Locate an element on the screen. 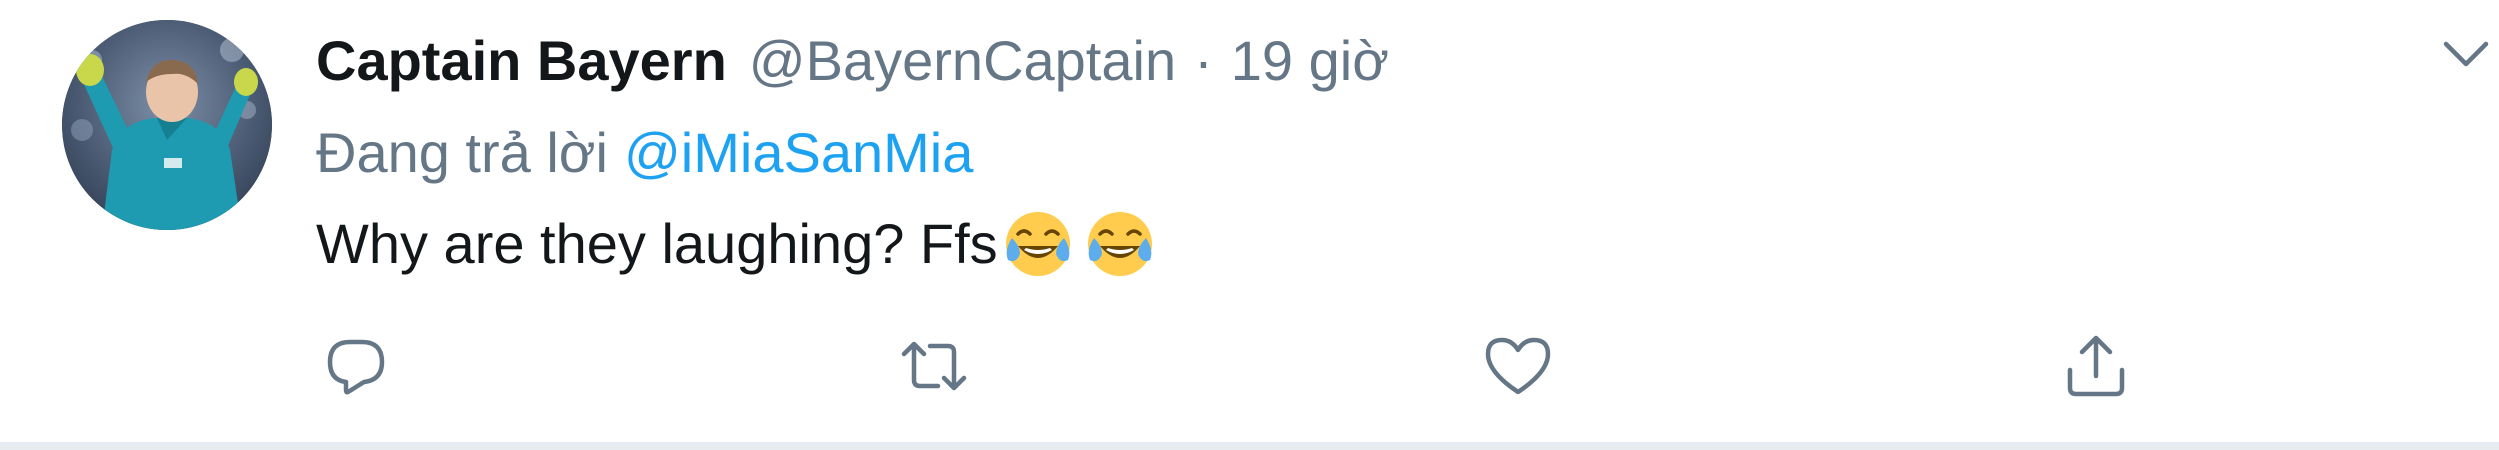 This screenshot has width=2499, height=450. retweet-icon is located at coordinates (934, 366).